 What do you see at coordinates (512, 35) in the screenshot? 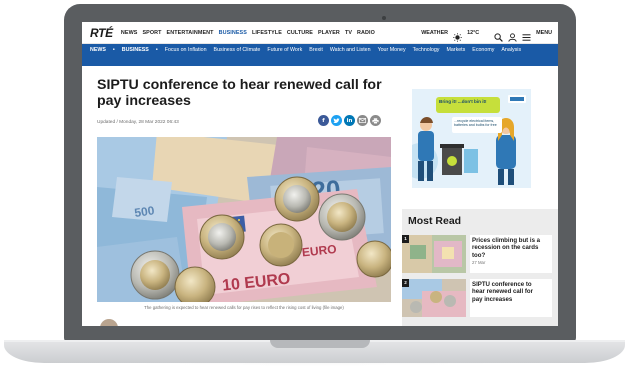
I see `user-icon` at bounding box center [512, 35].